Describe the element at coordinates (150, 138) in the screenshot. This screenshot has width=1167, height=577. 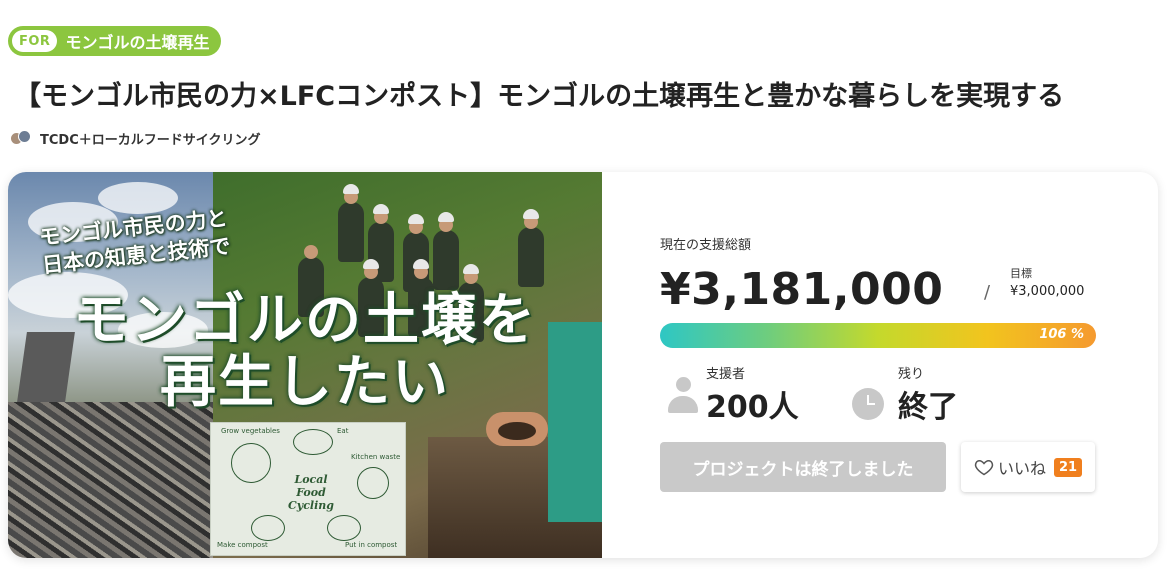
I see `owner-name: TCDC＋ローカルフードサイクリング` at that location.